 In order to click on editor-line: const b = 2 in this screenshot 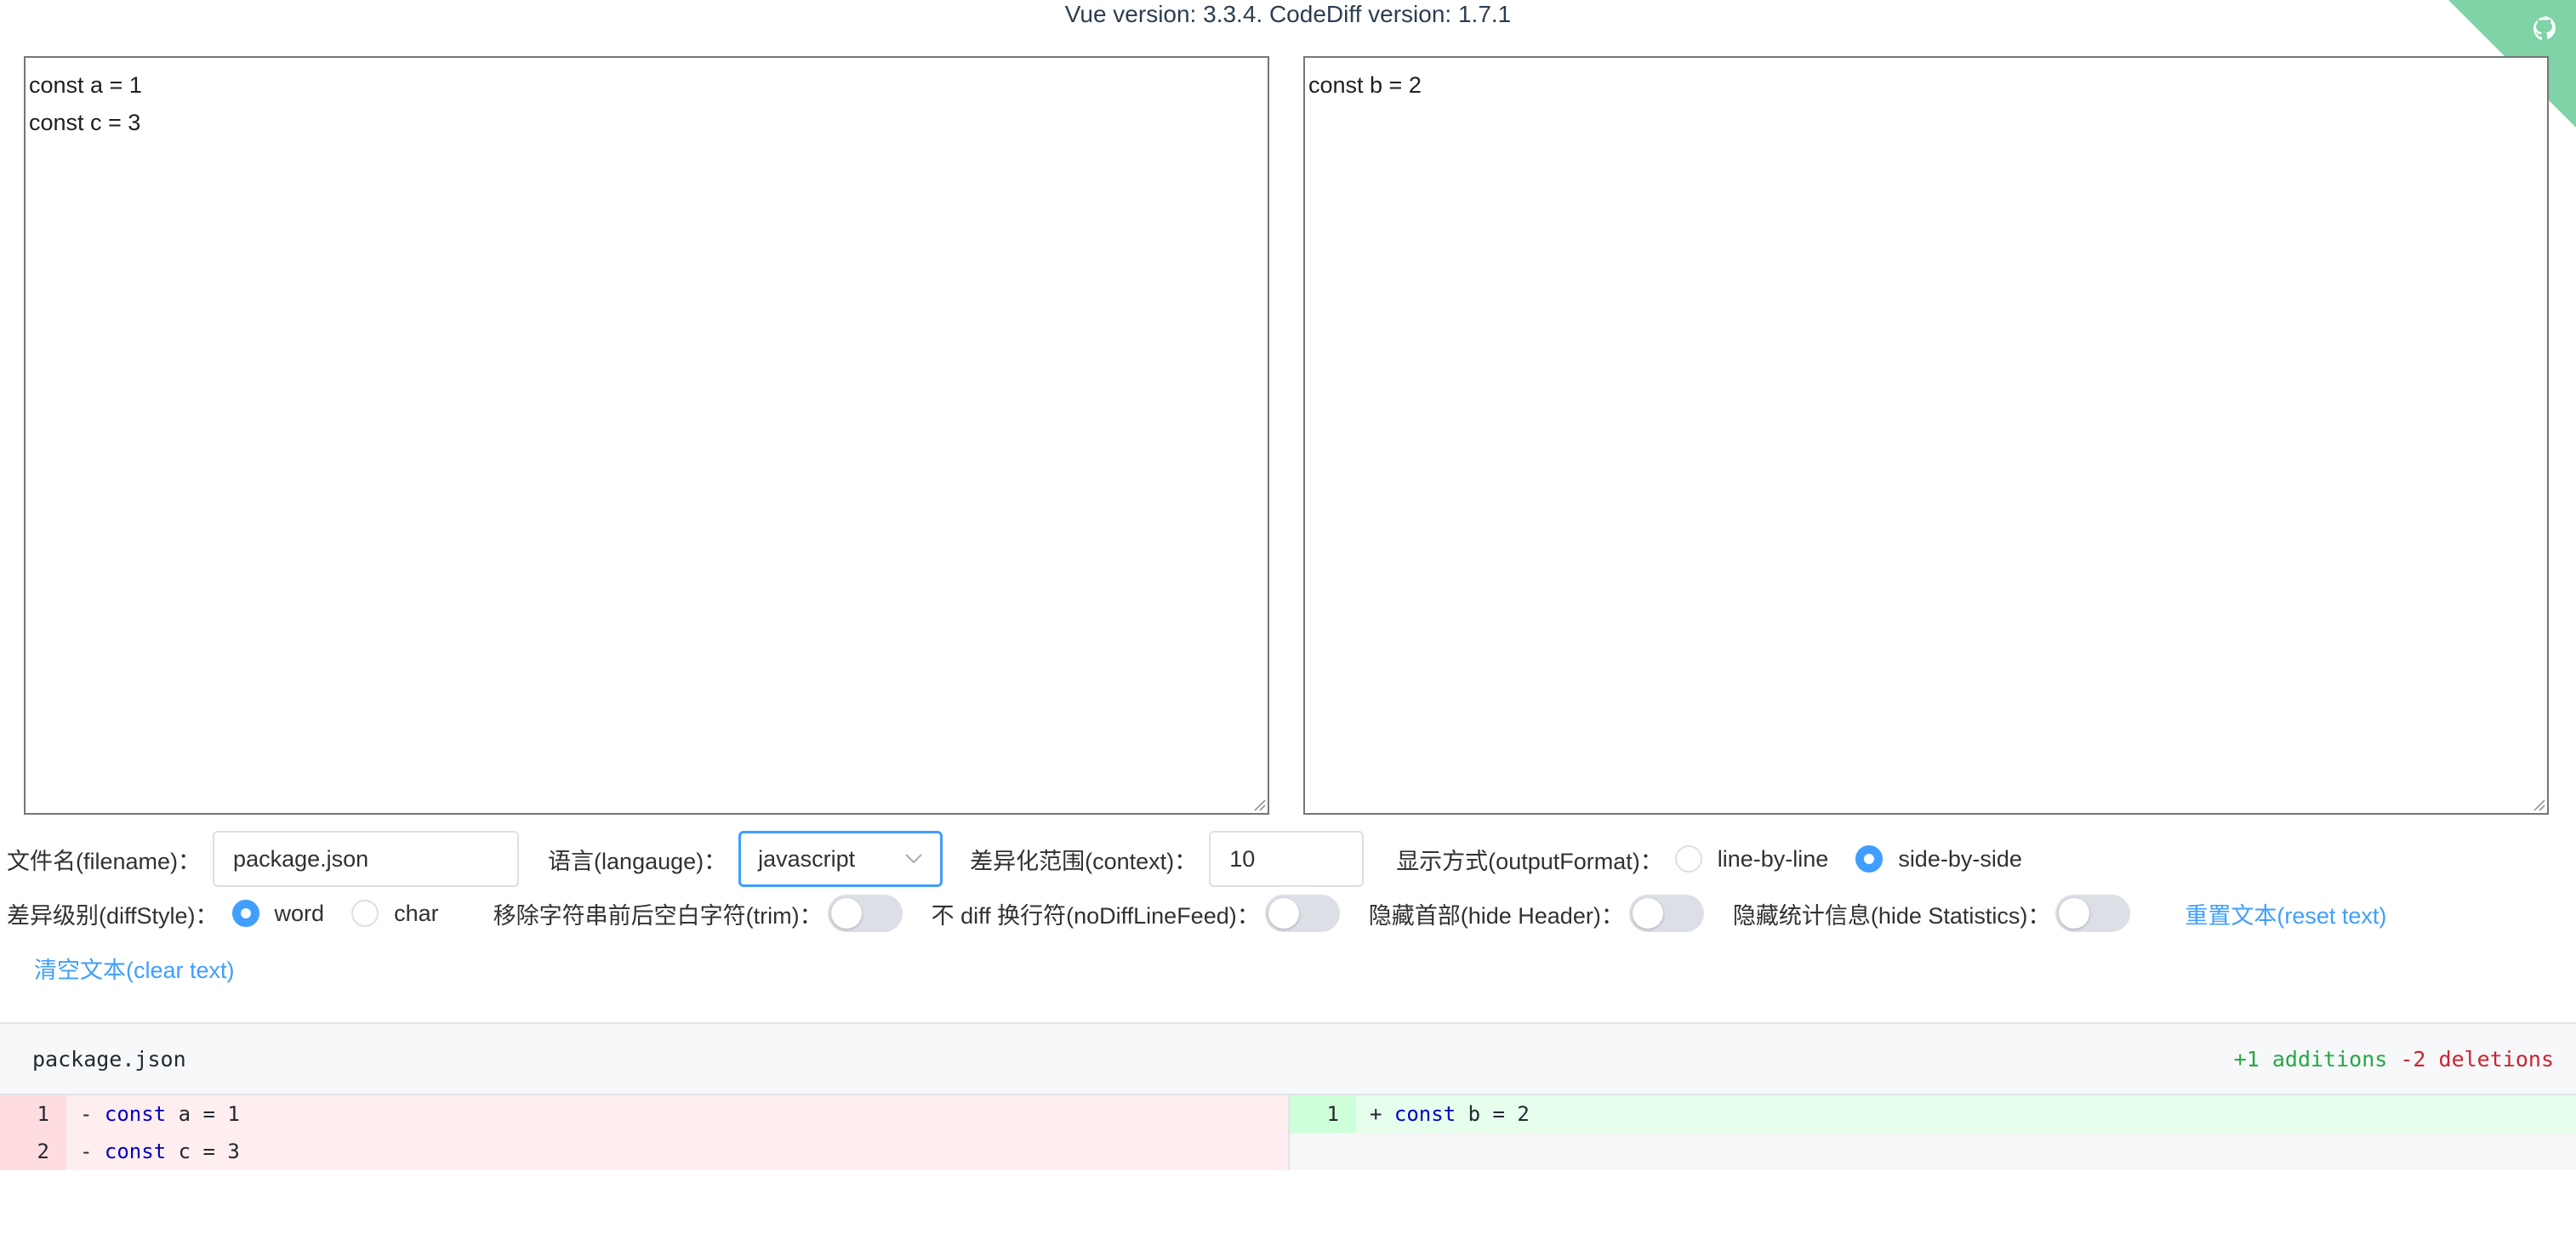, I will do `click(1926, 85)`.